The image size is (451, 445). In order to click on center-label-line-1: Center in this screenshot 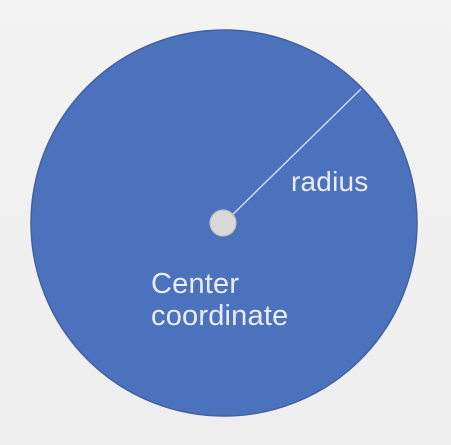, I will do `click(195, 284)`.